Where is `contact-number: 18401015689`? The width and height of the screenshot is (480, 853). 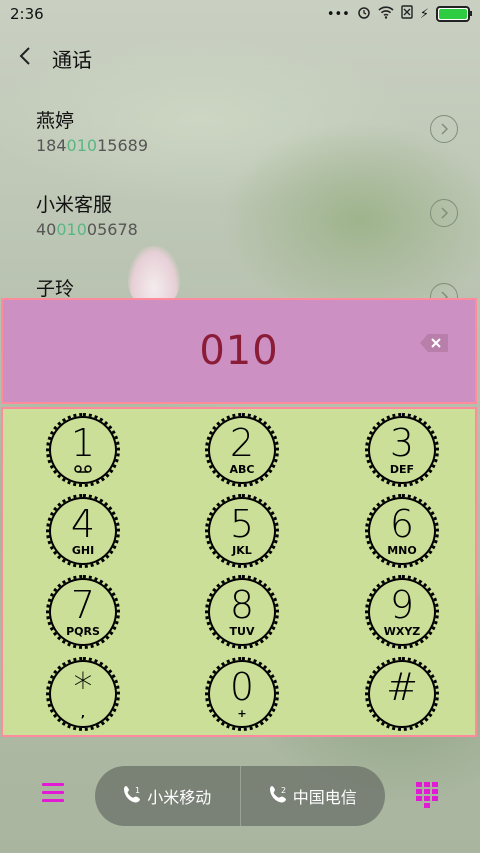 contact-number: 18401015689 is located at coordinates (92, 145).